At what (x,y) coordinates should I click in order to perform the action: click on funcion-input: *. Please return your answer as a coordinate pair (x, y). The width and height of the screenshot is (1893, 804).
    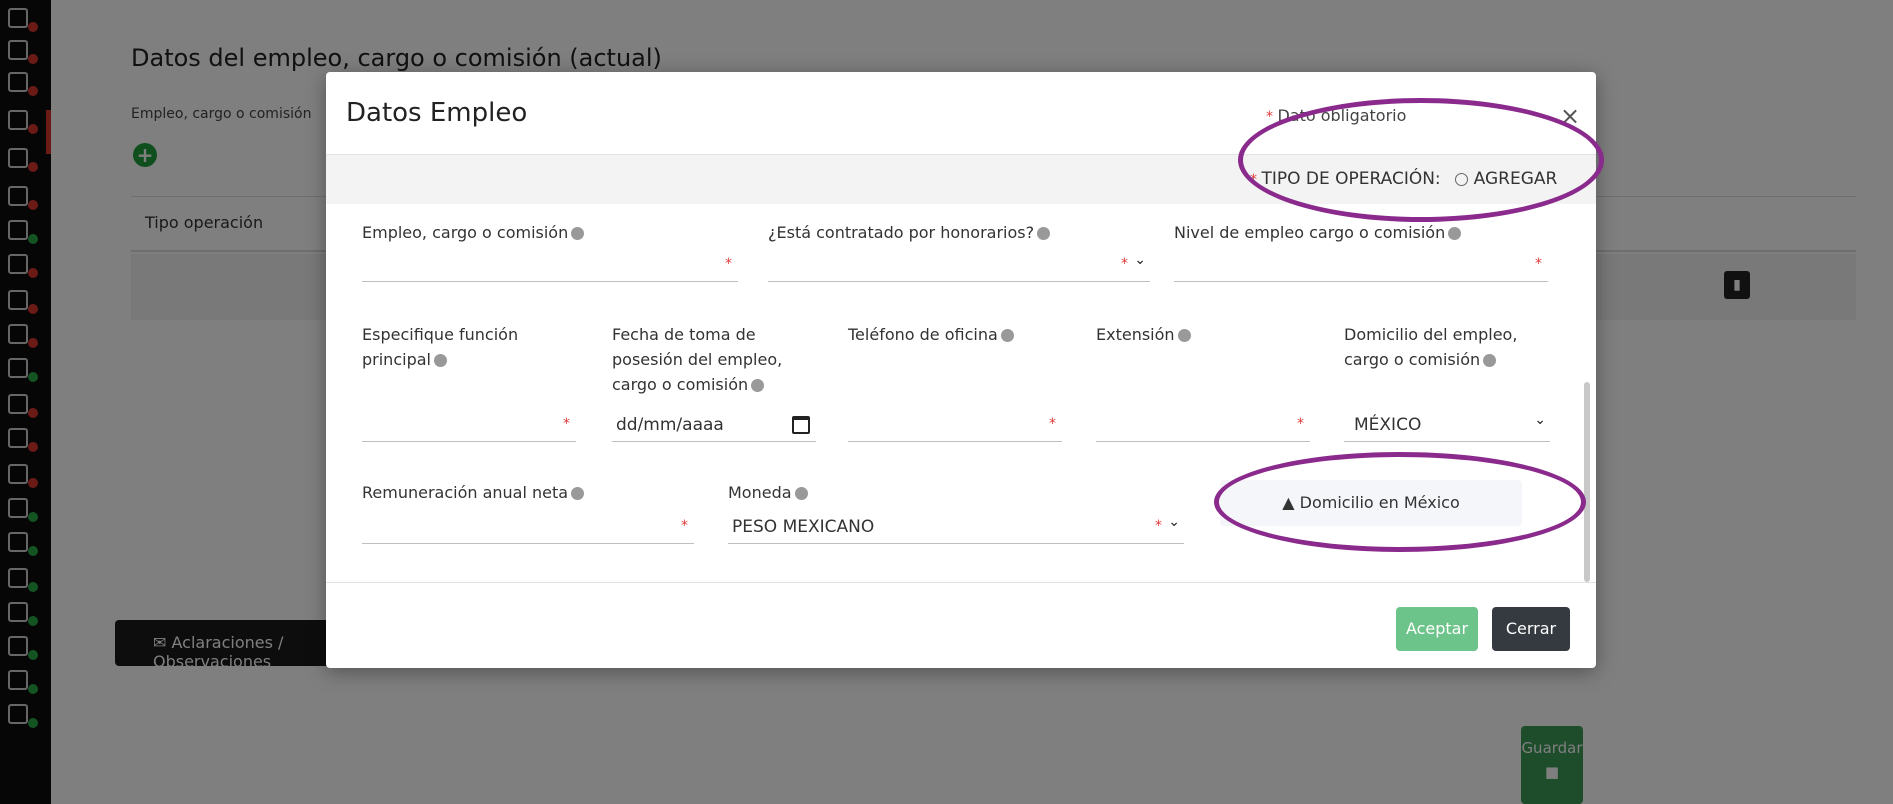
    Looking at the image, I should click on (469, 422).